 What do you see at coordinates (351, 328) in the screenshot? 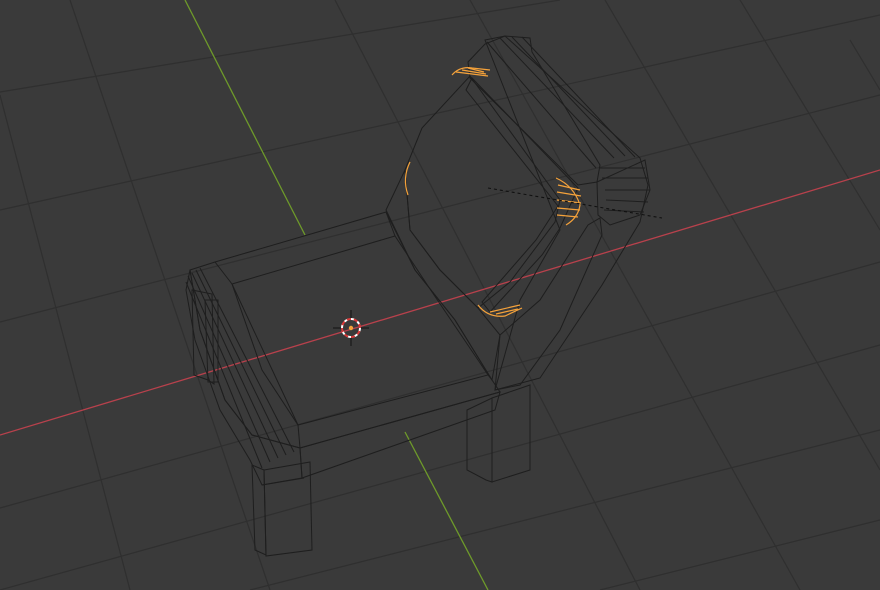
I see `3d-cursor` at bounding box center [351, 328].